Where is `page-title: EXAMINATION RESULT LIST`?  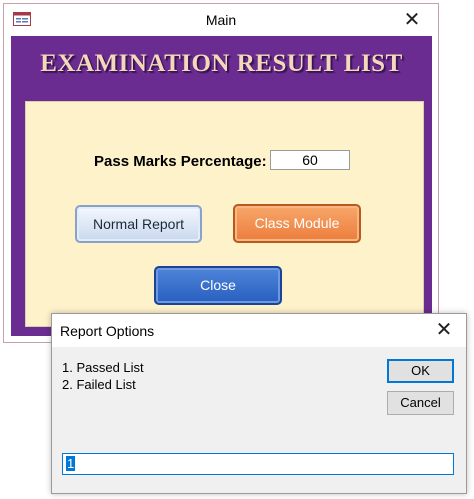 page-title: EXAMINATION RESULT LIST is located at coordinates (221, 63).